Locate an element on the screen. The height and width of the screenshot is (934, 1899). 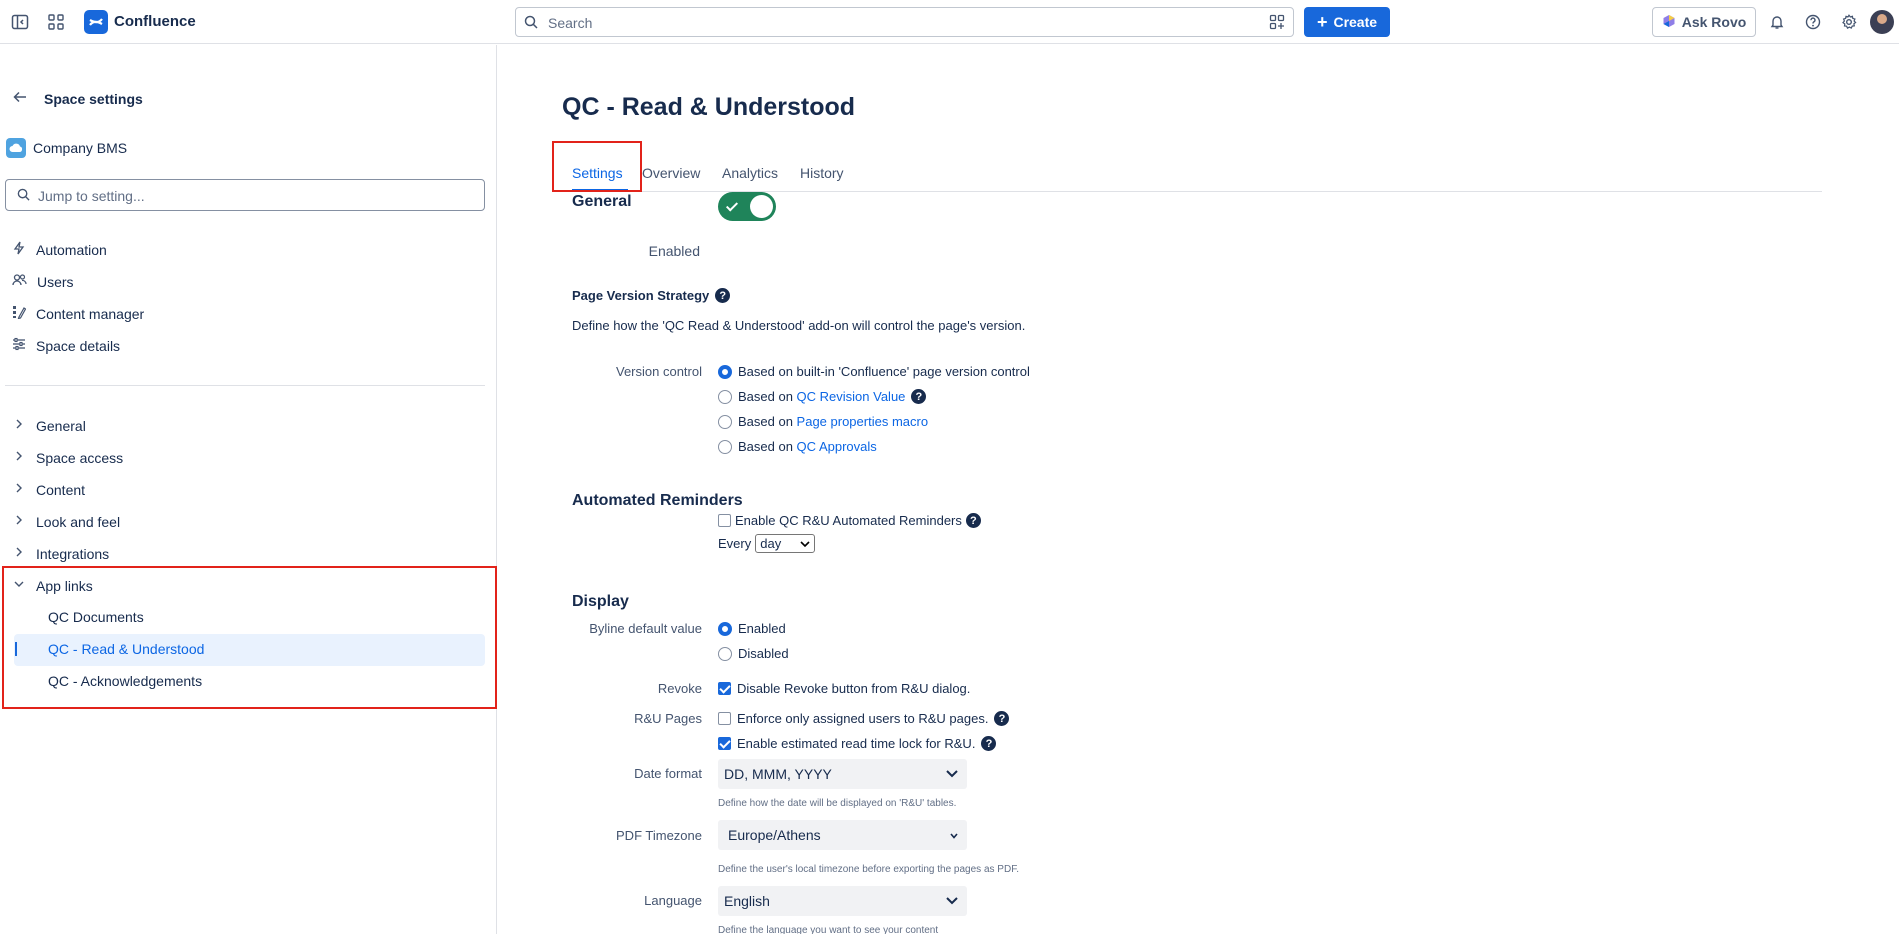
sidebar-item-space-details: Space details is located at coordinates (66, 345).